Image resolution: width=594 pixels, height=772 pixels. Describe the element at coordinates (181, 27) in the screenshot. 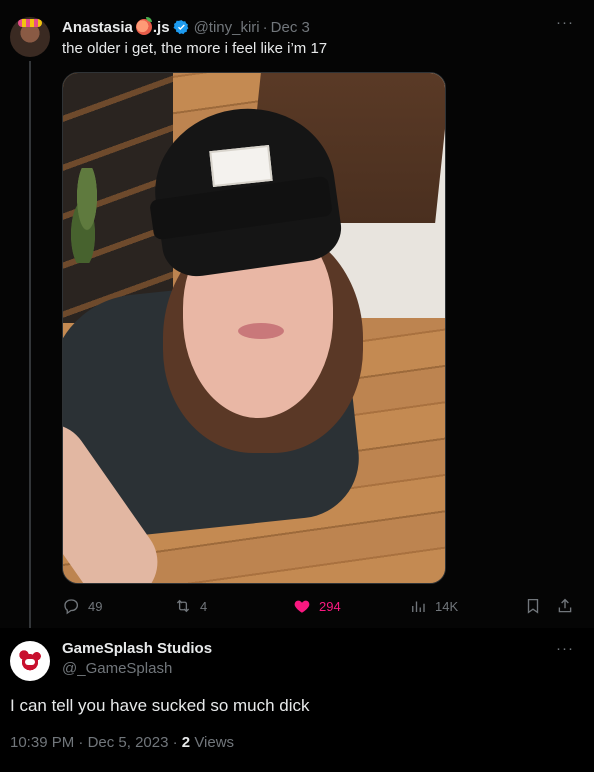

I see `verified-badge-icon` at that location.